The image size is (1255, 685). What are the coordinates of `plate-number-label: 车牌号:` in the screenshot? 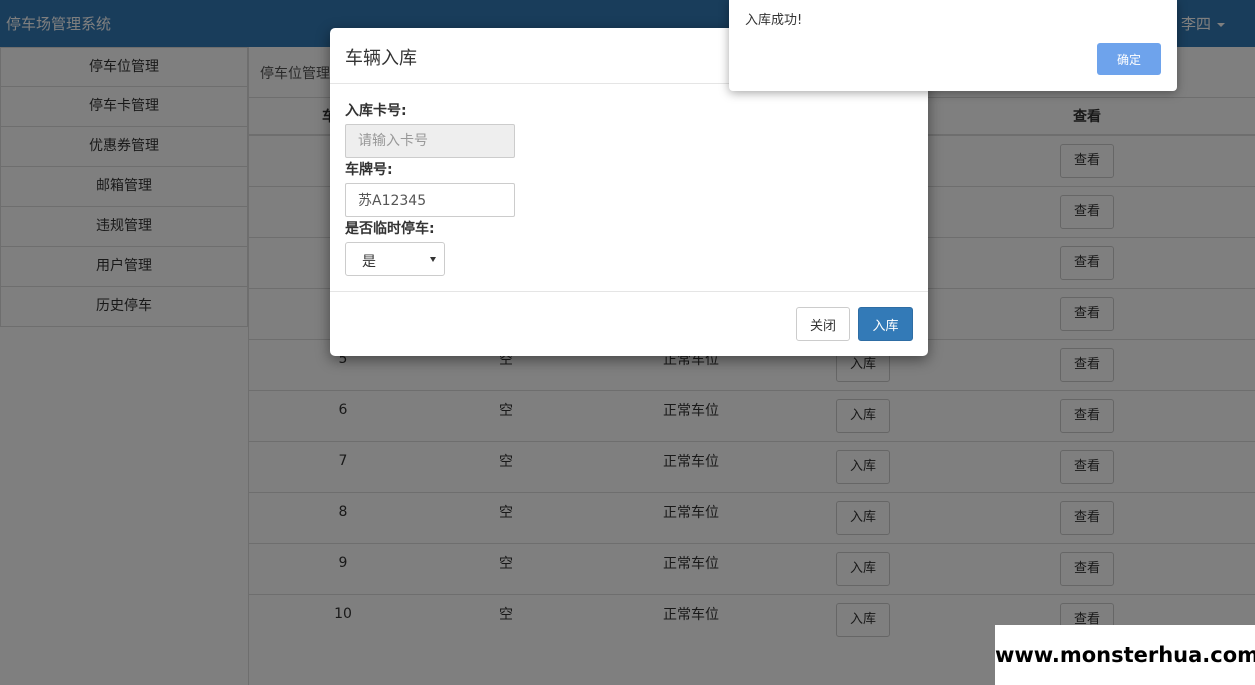 It's located at (369, 170).